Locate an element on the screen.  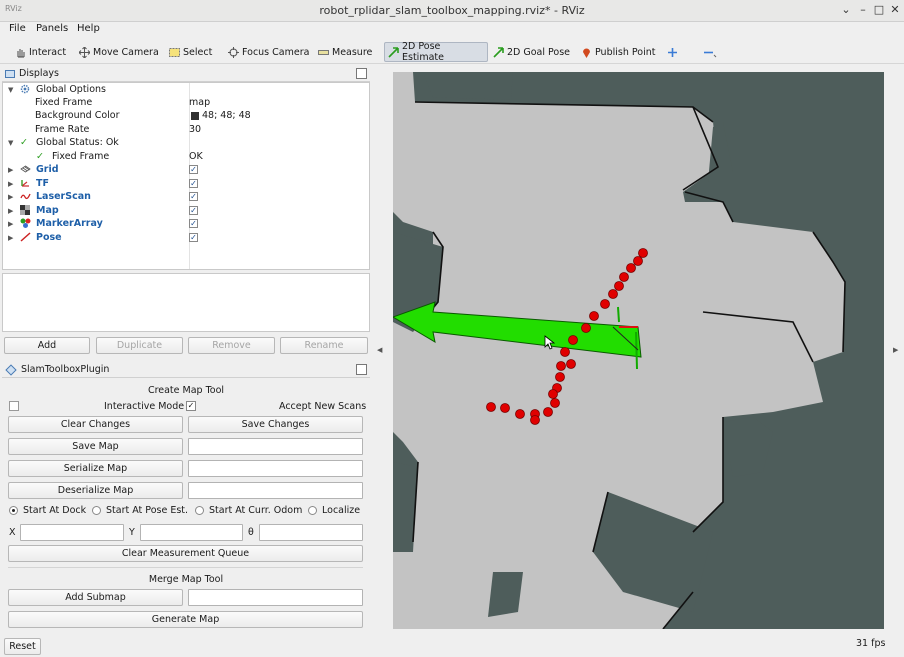
tree-label: Global Options is located at coordinates (71, 89).